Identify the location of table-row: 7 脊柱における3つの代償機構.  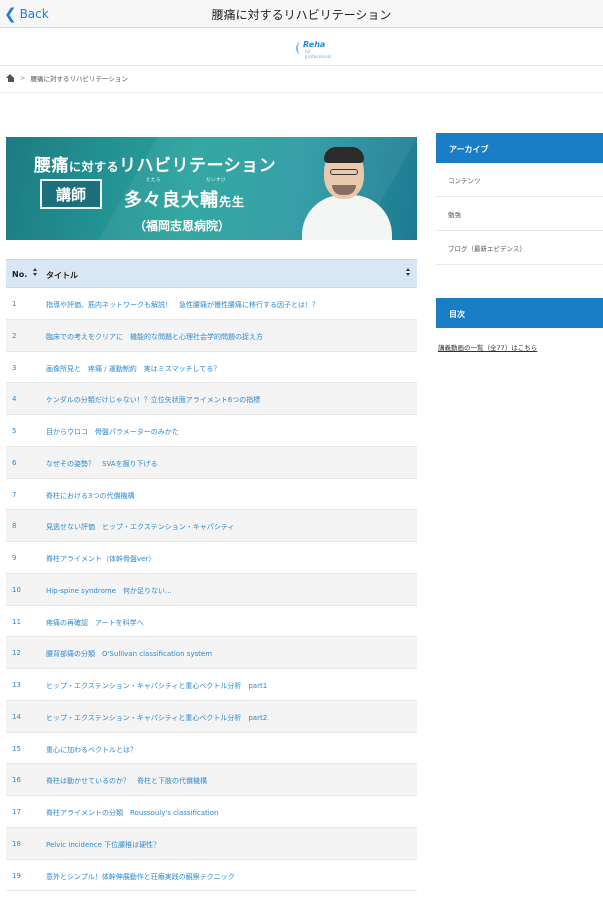
(211, 495).